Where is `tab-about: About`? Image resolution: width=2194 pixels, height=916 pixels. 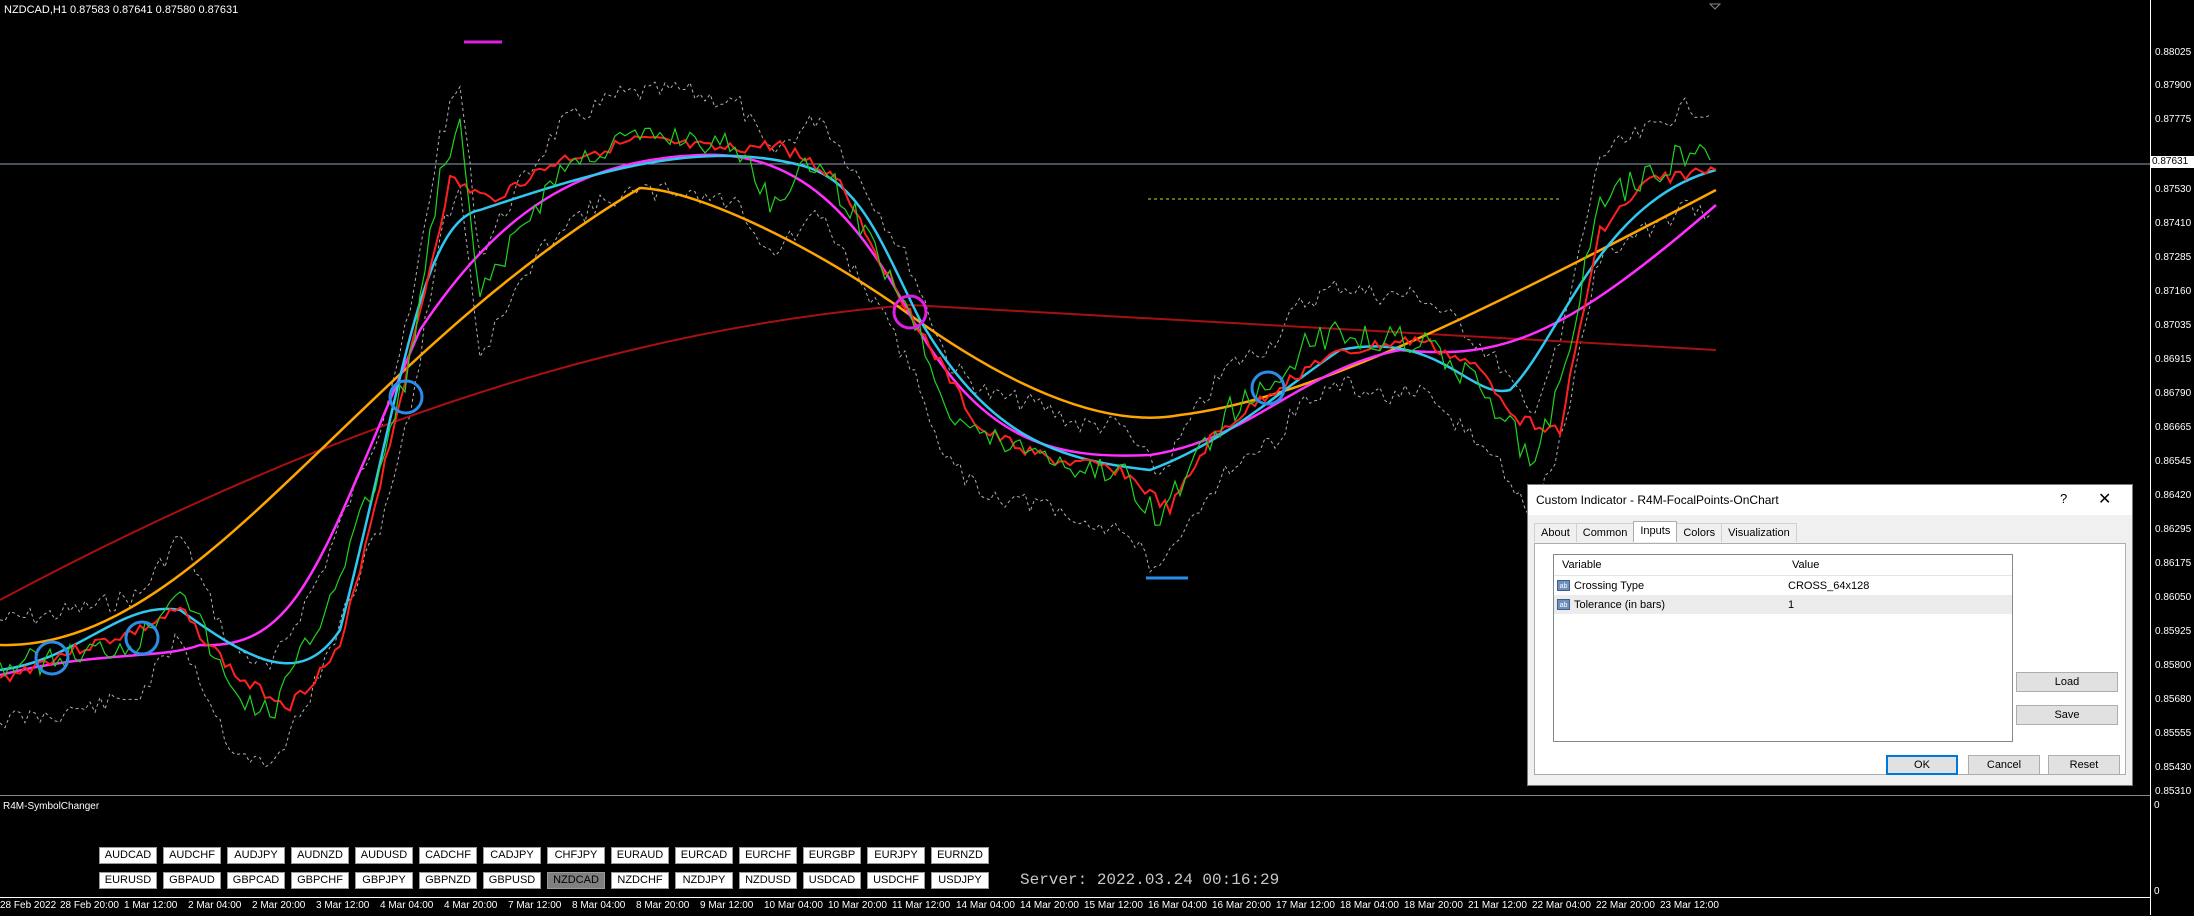 tab-about: About is located at coordinates (1555, 532).